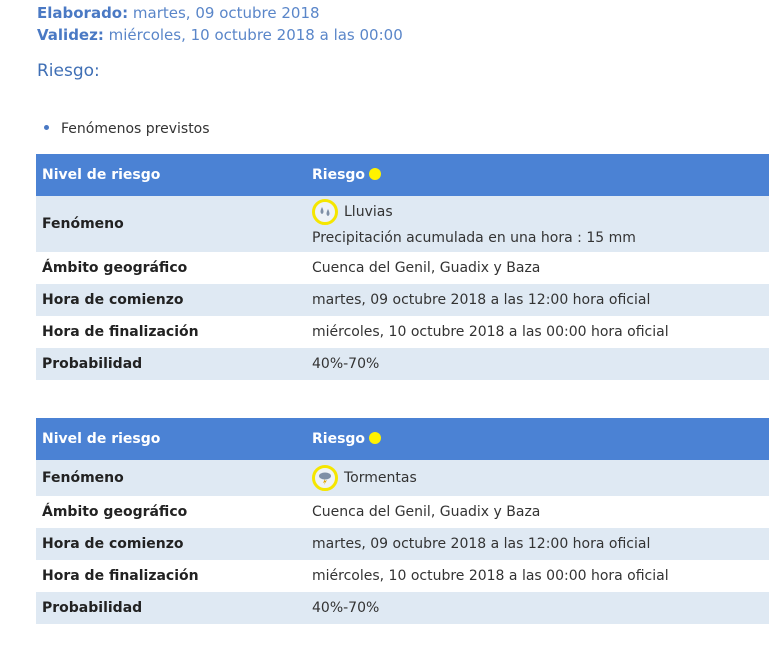  What do you see at coordinates (255, 35) in the screenshot?
I see `validez-value: miércoles, 10 octubre 2018 a las 00:00` at bounding box center [255, 35].